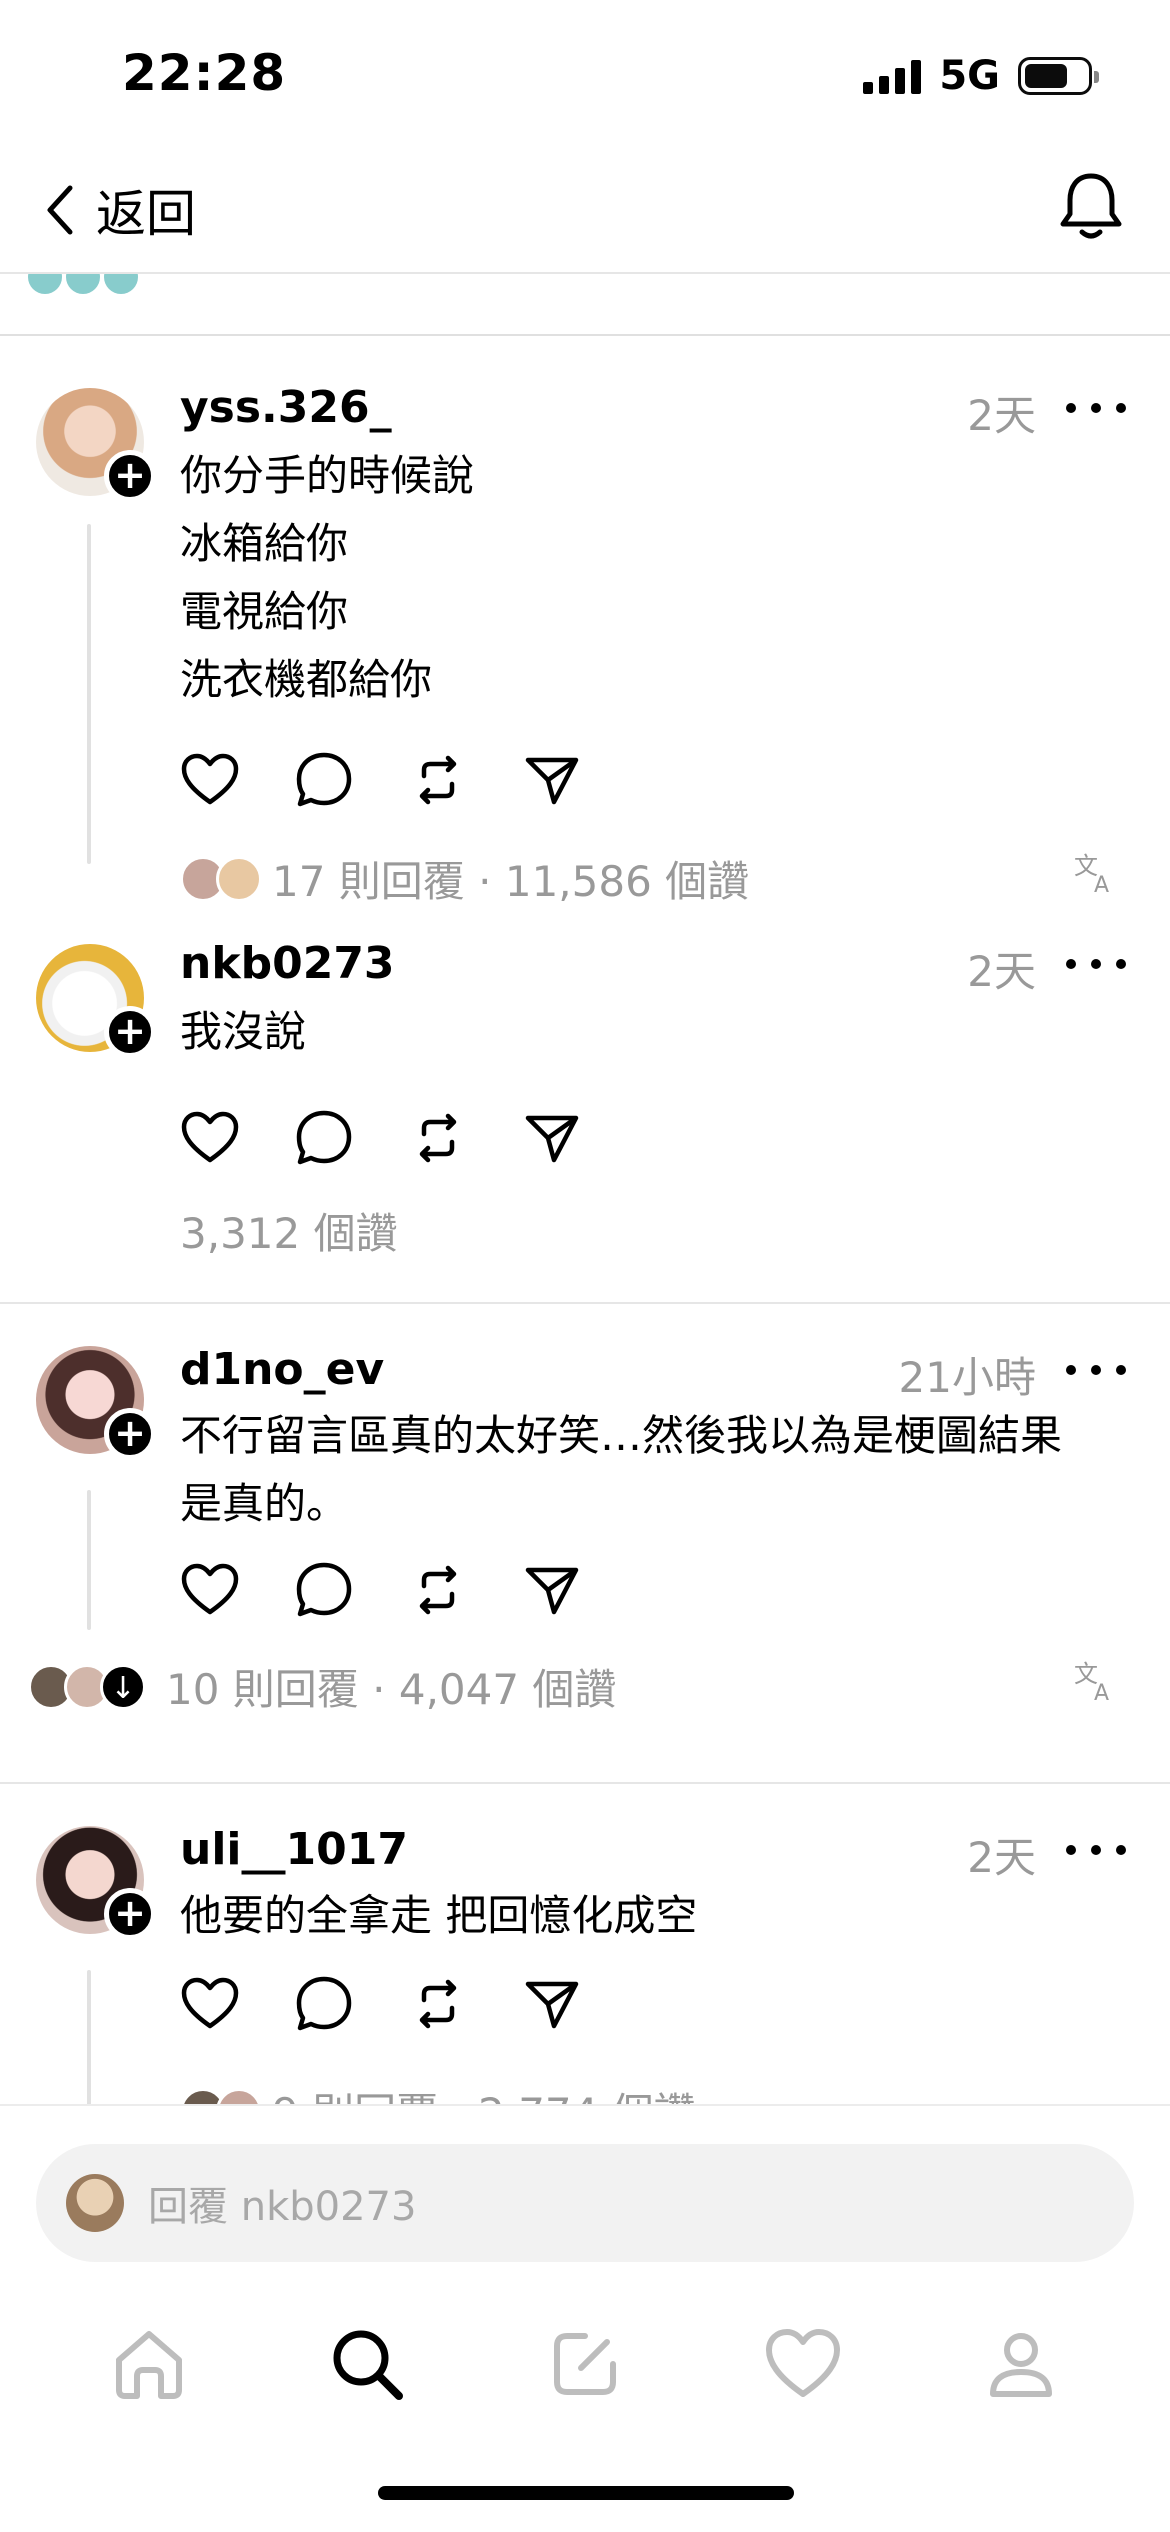 Image resolution: width=1170 pixels, height=2532 pixels. I want to click on comment-text: 你分手的時候說 冰箱給你 電視給你 洗衣機都給你, so click(650, 578).